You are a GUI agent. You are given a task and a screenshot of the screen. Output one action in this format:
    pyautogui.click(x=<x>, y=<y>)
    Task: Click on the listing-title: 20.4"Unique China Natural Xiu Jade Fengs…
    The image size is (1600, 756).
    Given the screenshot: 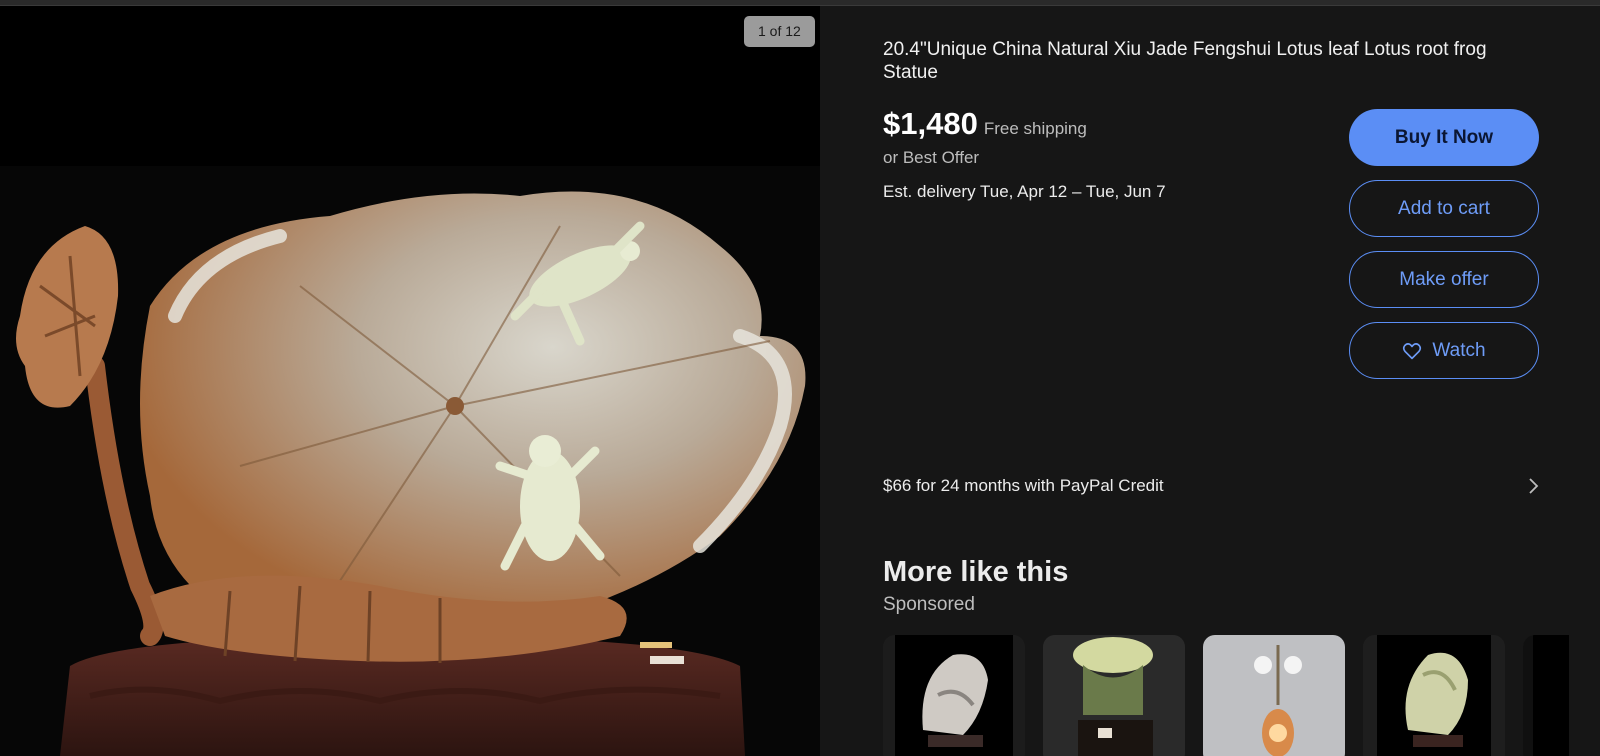 What is the action you would take?
    pyautogui.click(x=1185, y=61)
    